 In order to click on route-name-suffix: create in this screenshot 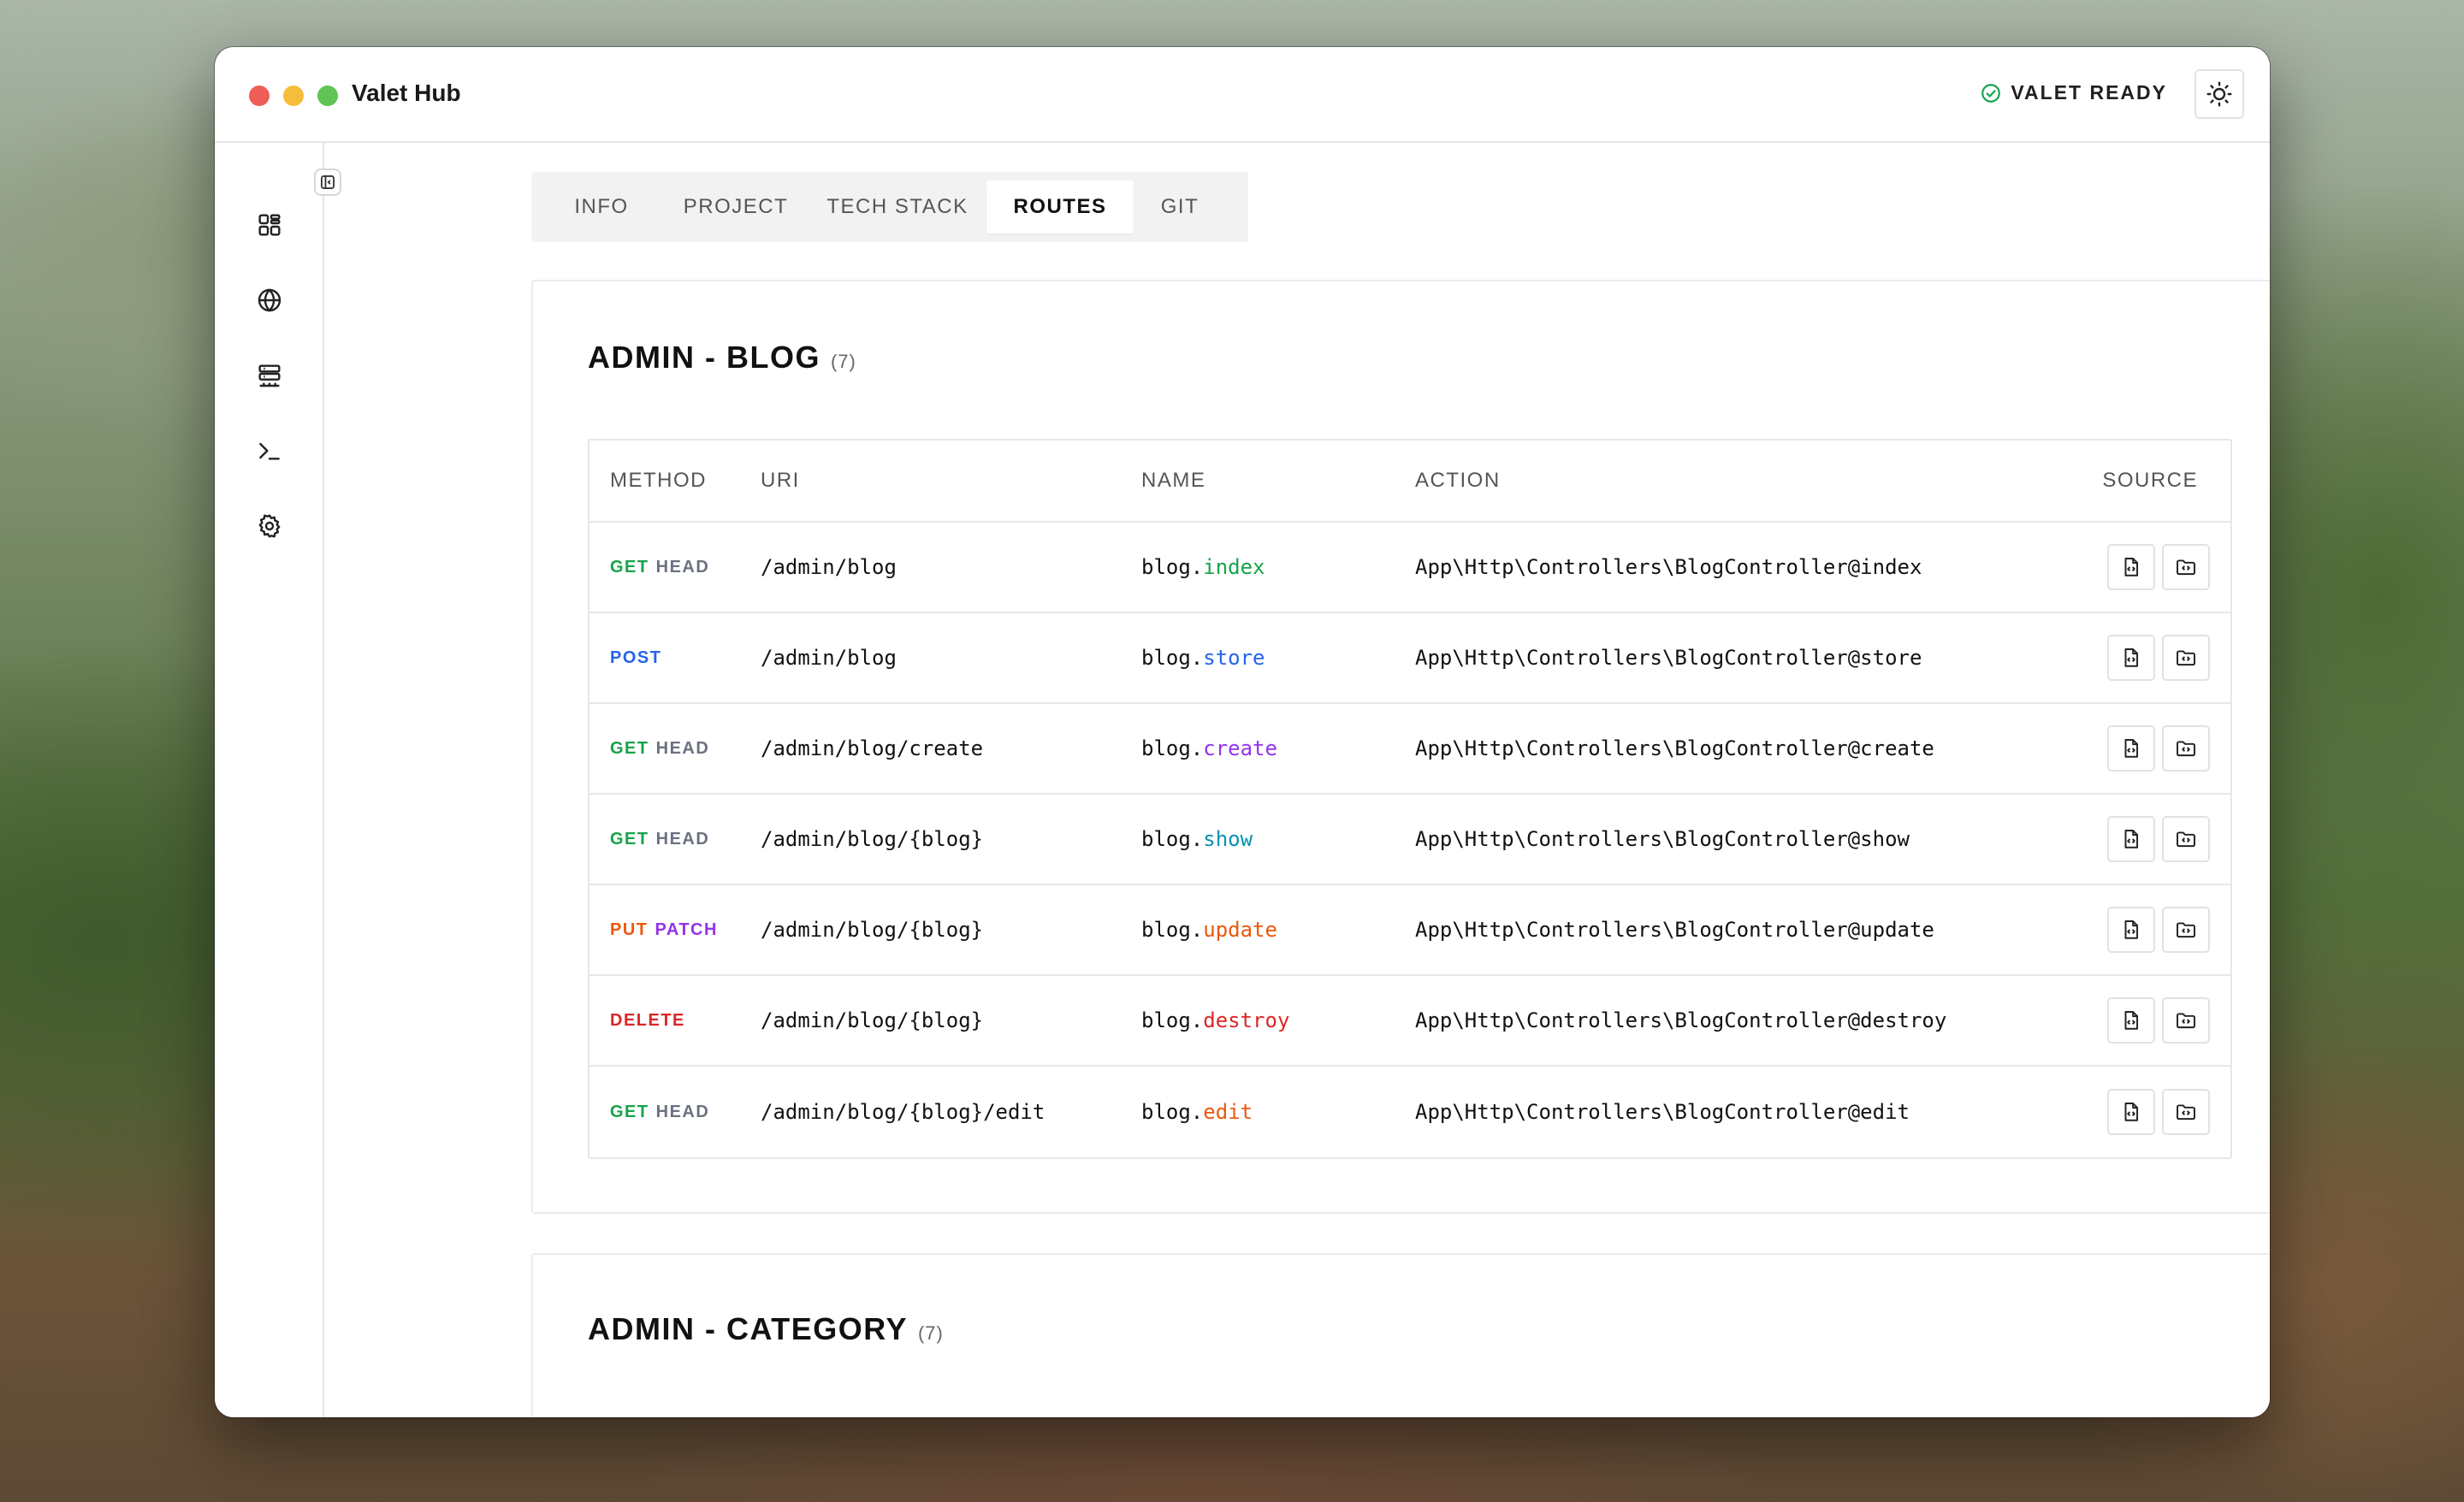, I will do `click(1240, 748)`.